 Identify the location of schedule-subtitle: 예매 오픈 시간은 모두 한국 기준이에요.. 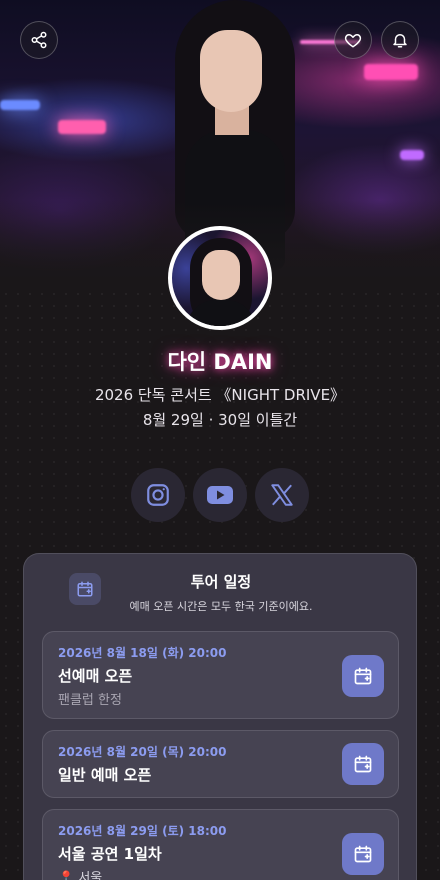
(221, 606).